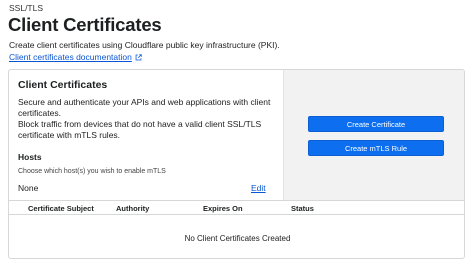 This screenshot has height=266, width=474. I want to click on hosts-title: Hosts, so click(30, 157).